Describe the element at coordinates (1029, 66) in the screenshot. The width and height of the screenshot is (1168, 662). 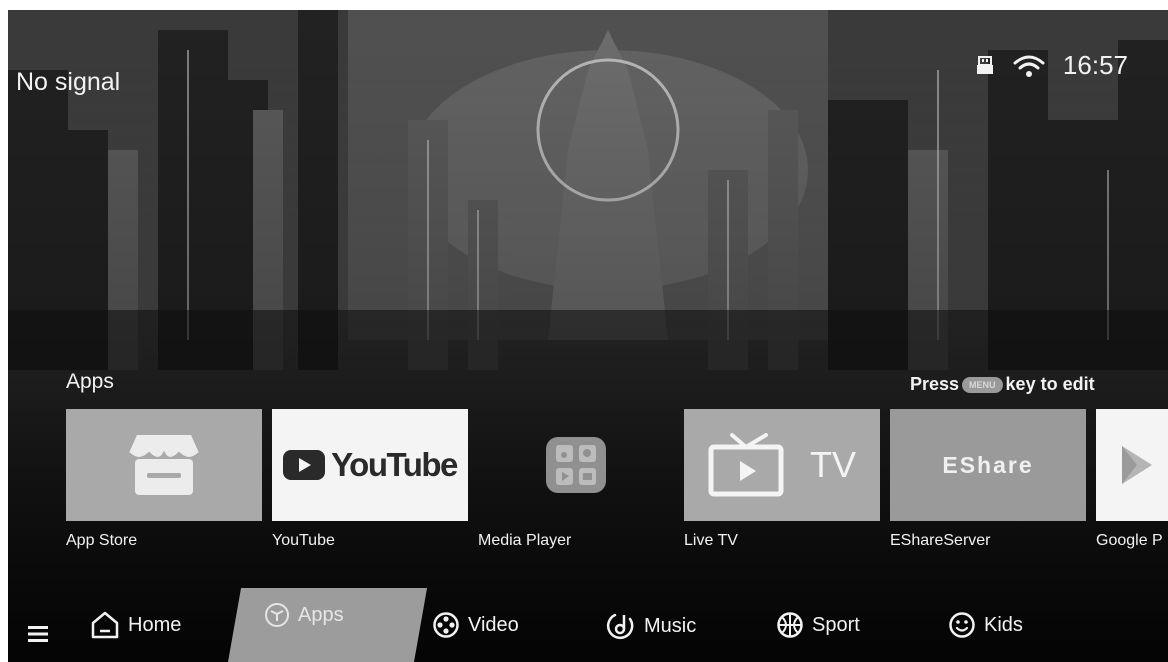
I see `wifi-icon` at that location.